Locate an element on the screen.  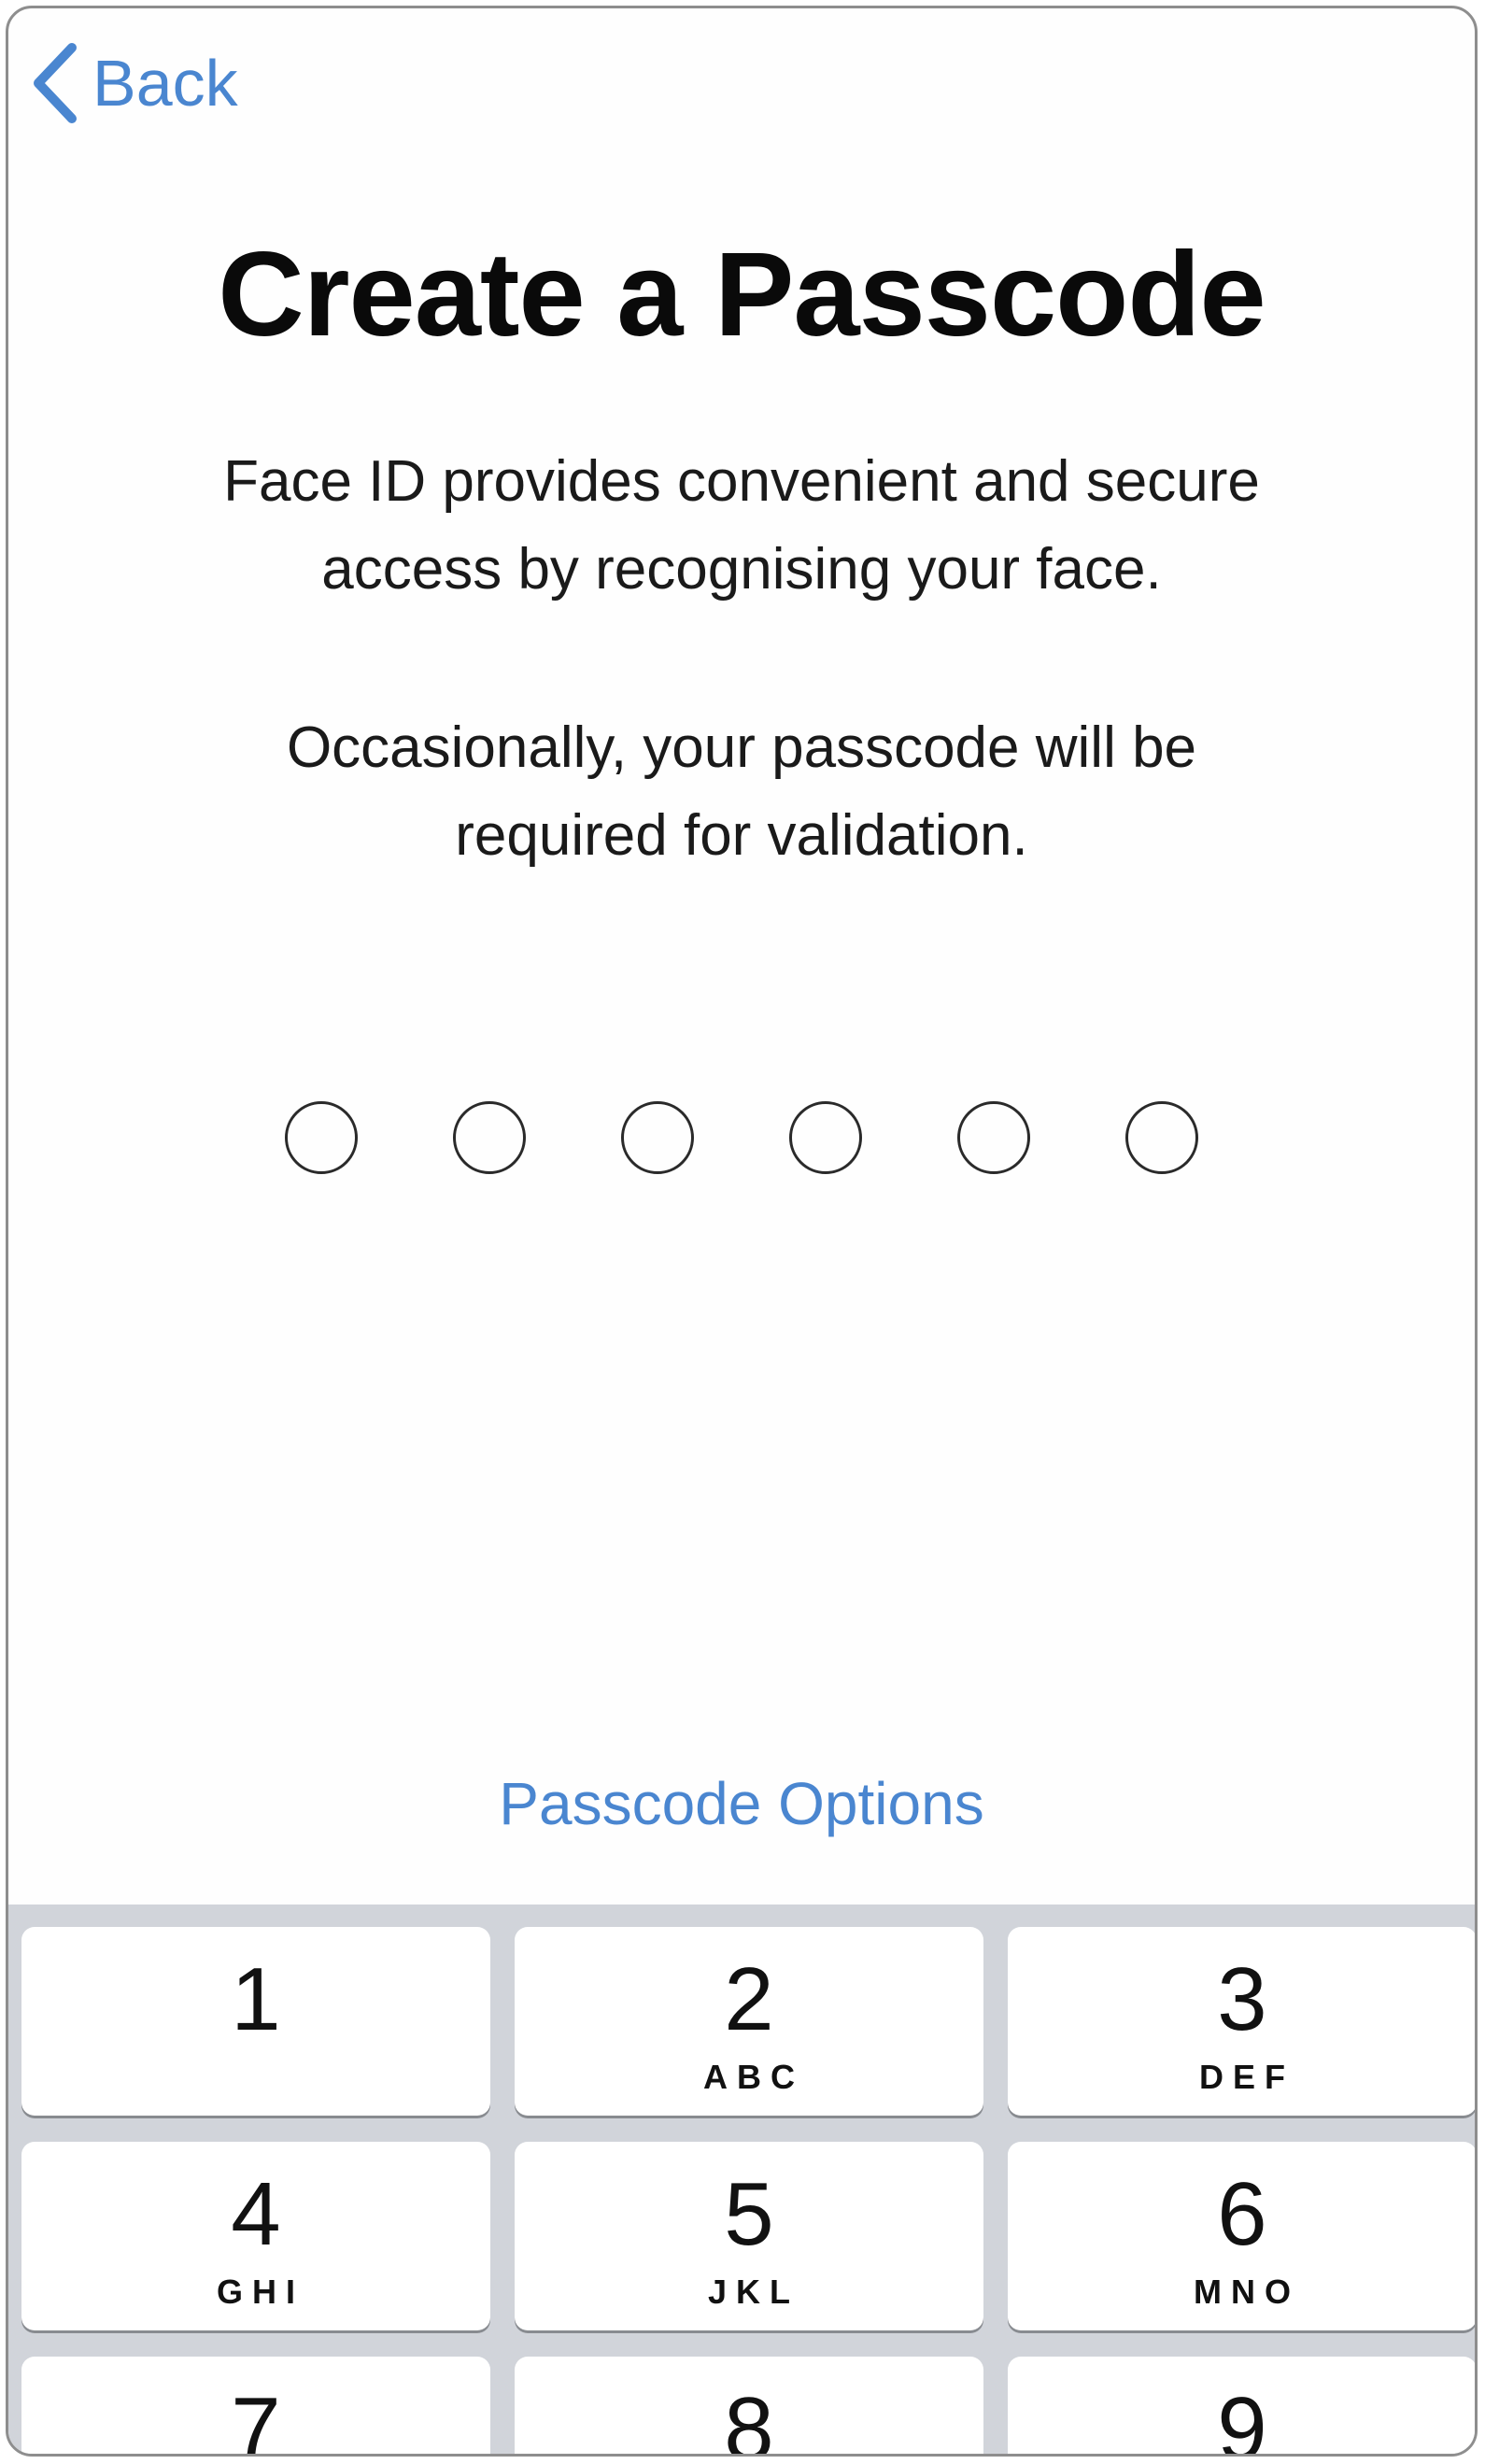
key-digit: 2 is located at coordinates (749, 1999).